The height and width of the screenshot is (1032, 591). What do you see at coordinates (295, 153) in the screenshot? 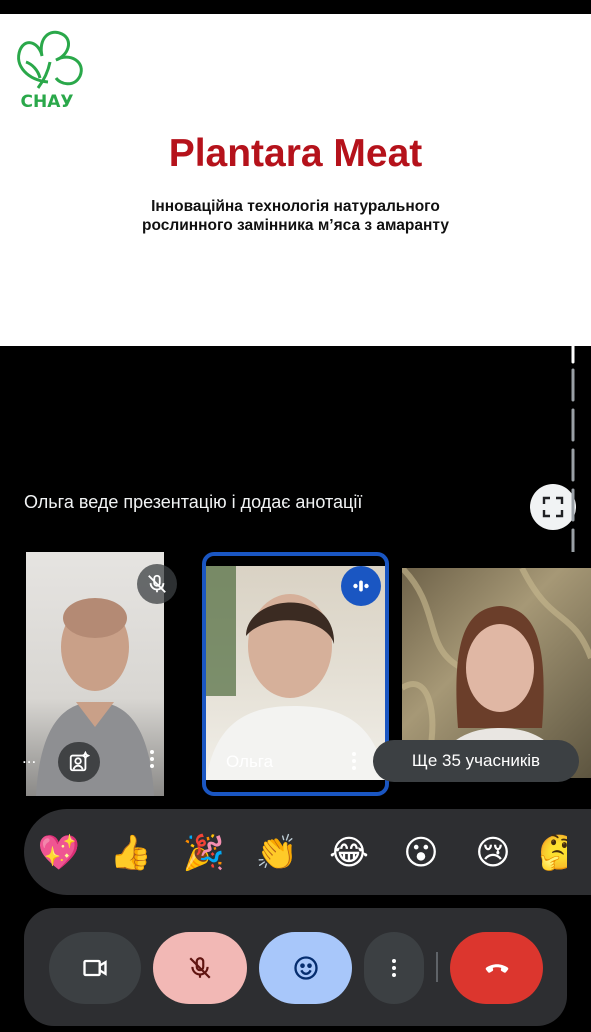
I see `slide-title: Plantara Meat` at bounding box center [295, 153].